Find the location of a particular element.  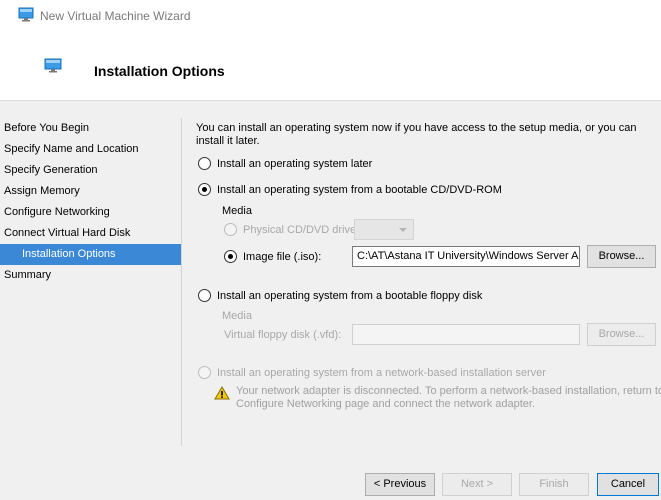

image-file-radio is located at coordinates (230, 256).